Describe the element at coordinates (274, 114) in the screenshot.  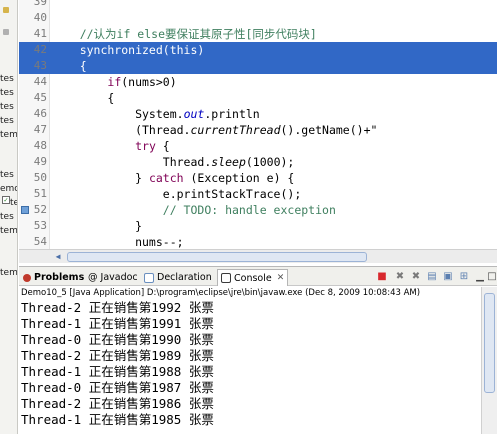
I see `code-line: System.out.println` at that location.